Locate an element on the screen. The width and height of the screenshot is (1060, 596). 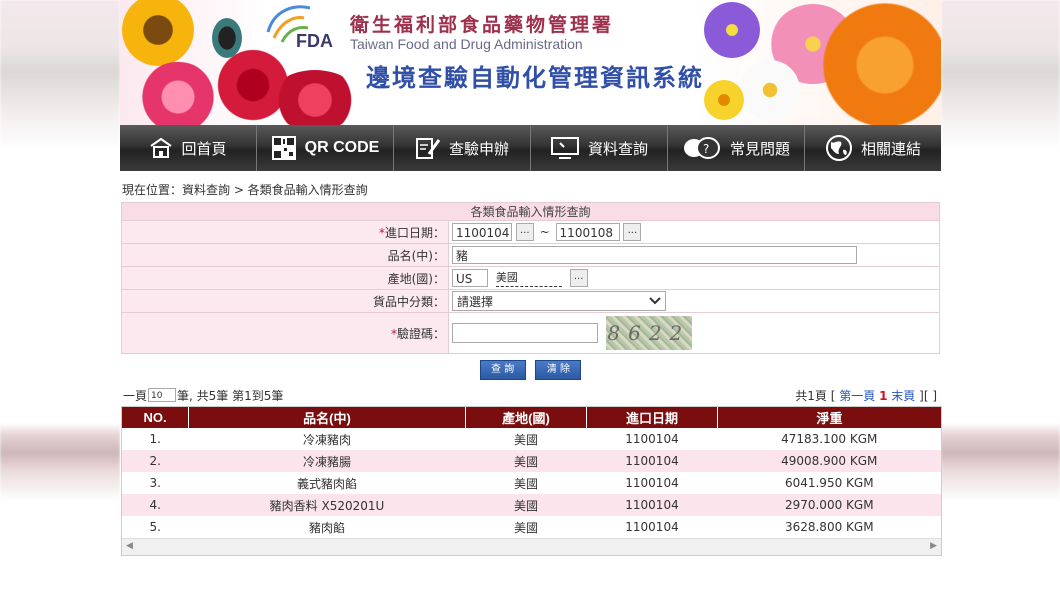
purple-flower-image is located at coordinates (732, 30).